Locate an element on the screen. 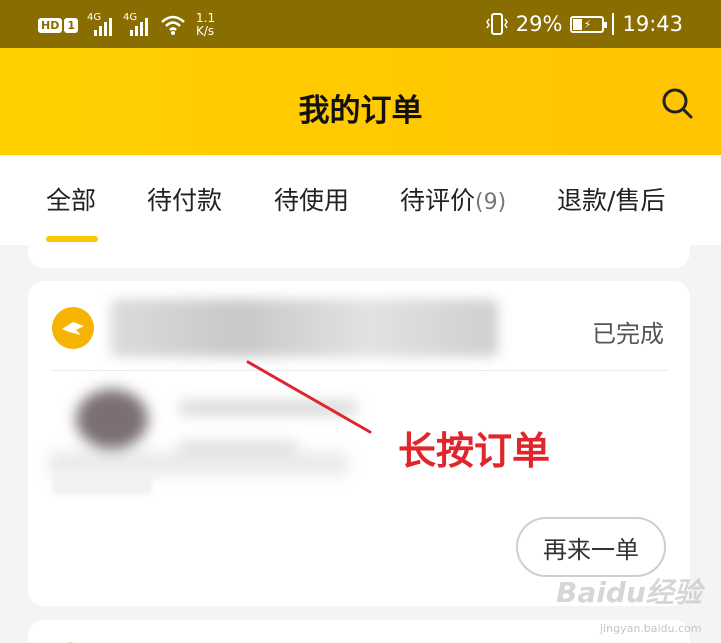 Image resolution: width=721 pixels, height=643 pixels. store-logo-icon is located at coordinates (73, 328).